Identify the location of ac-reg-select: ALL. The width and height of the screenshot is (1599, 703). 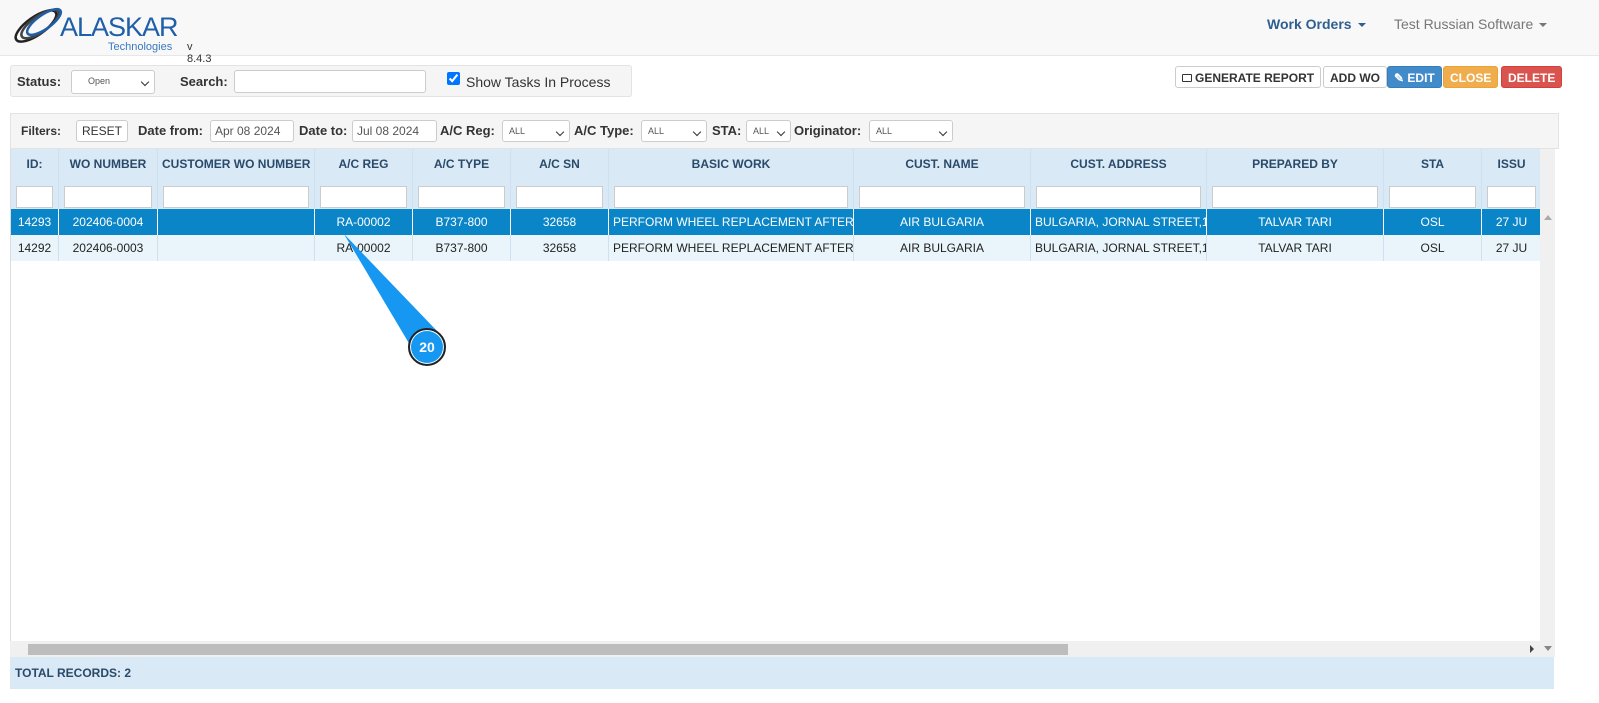
(536, 131).